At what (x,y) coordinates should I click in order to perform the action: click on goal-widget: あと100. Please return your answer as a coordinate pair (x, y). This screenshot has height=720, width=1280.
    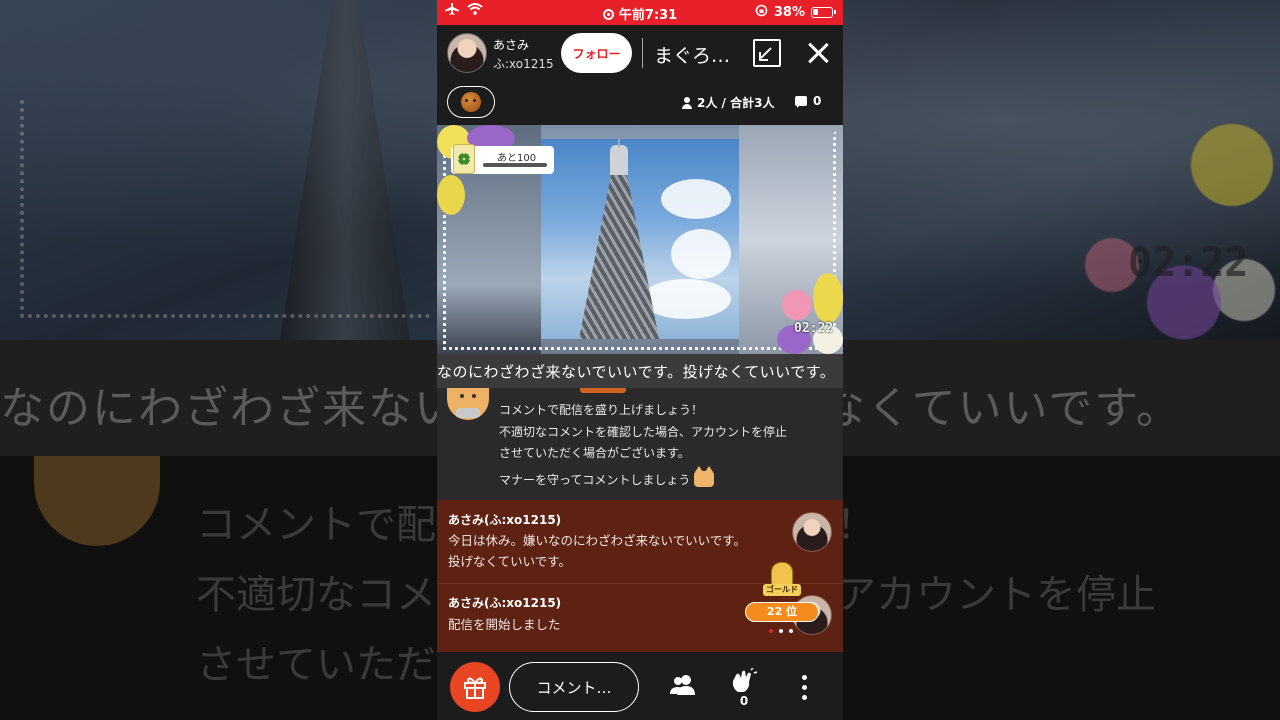
    Looking at the image, I should click on (502, 159).